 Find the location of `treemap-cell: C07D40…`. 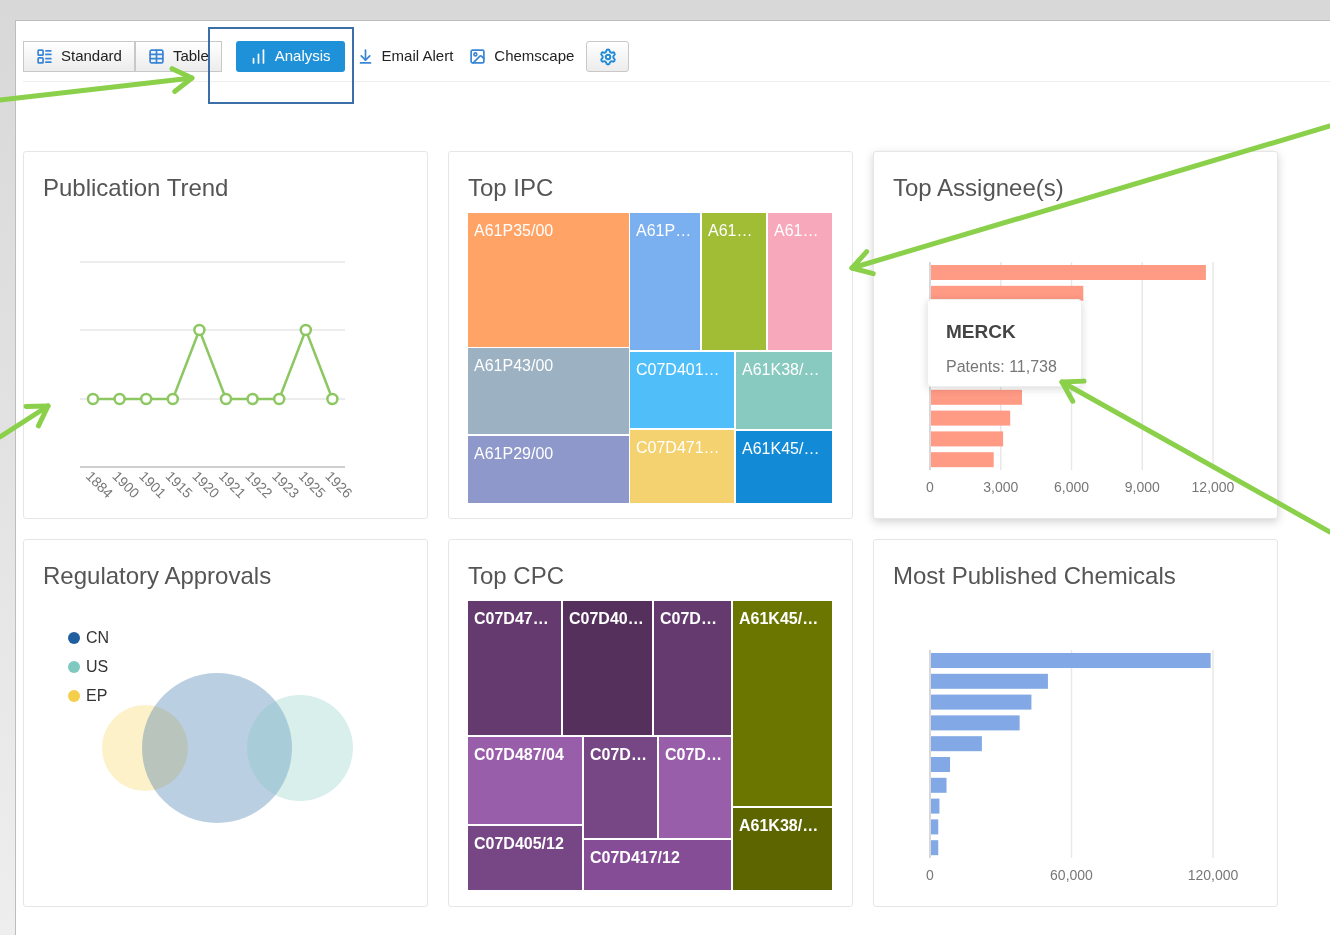

treemap-cell: C07D40… is located at coordinates (607, 668).